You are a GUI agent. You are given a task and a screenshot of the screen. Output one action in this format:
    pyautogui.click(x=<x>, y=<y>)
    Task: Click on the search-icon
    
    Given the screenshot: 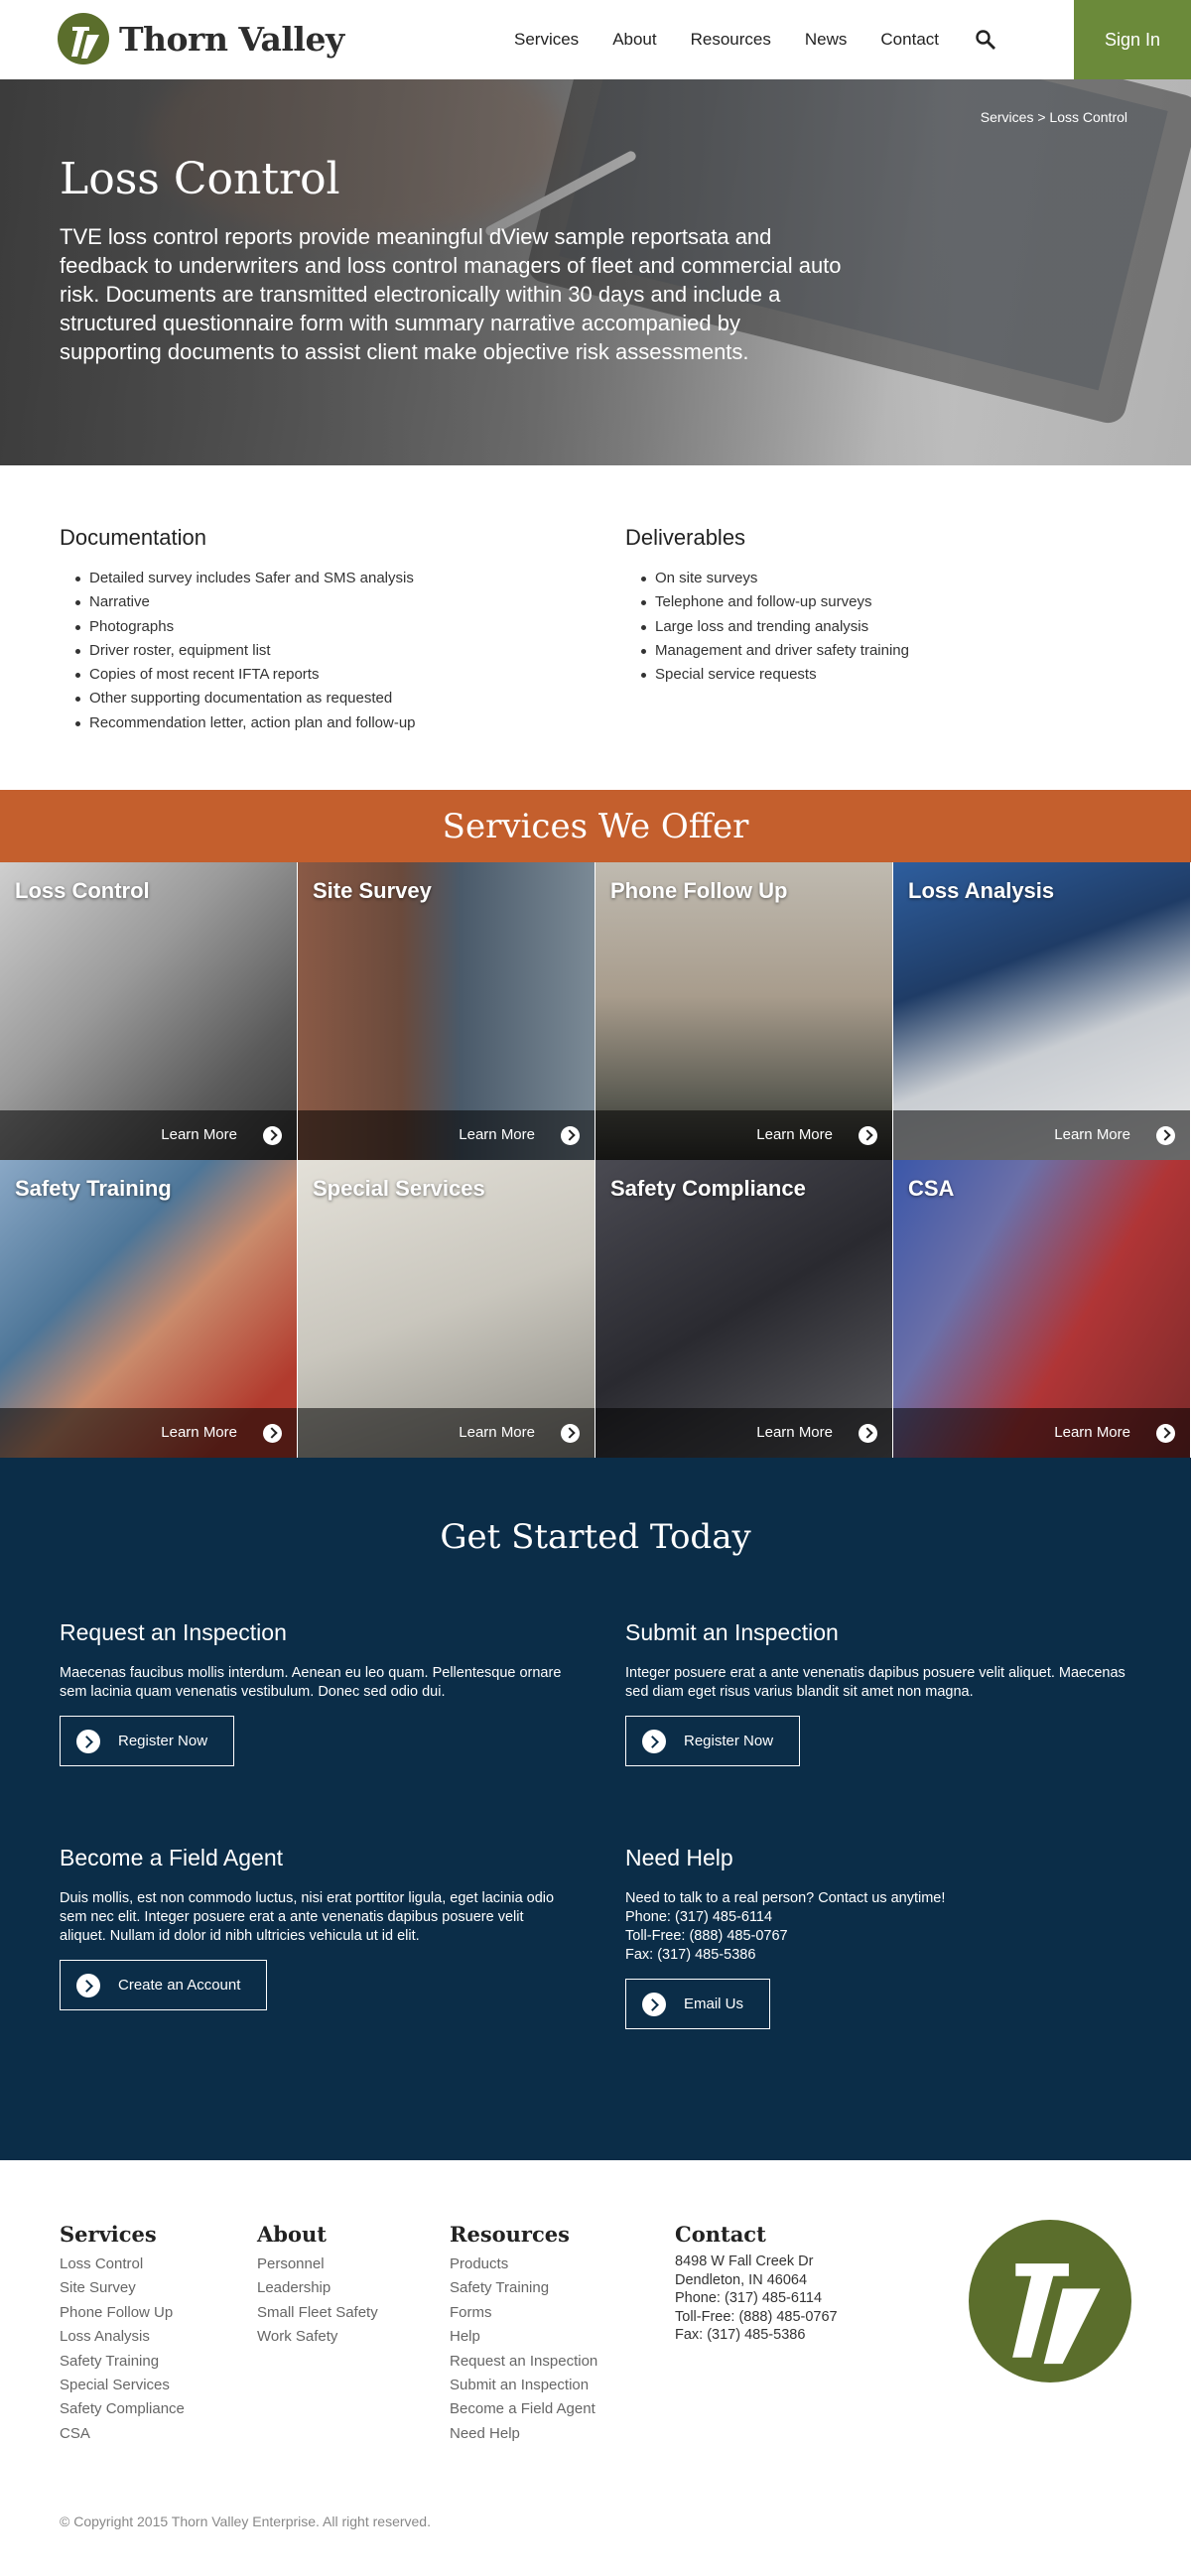 What is the action you would take?
    pyautogui.click(x=986, y=40)
    